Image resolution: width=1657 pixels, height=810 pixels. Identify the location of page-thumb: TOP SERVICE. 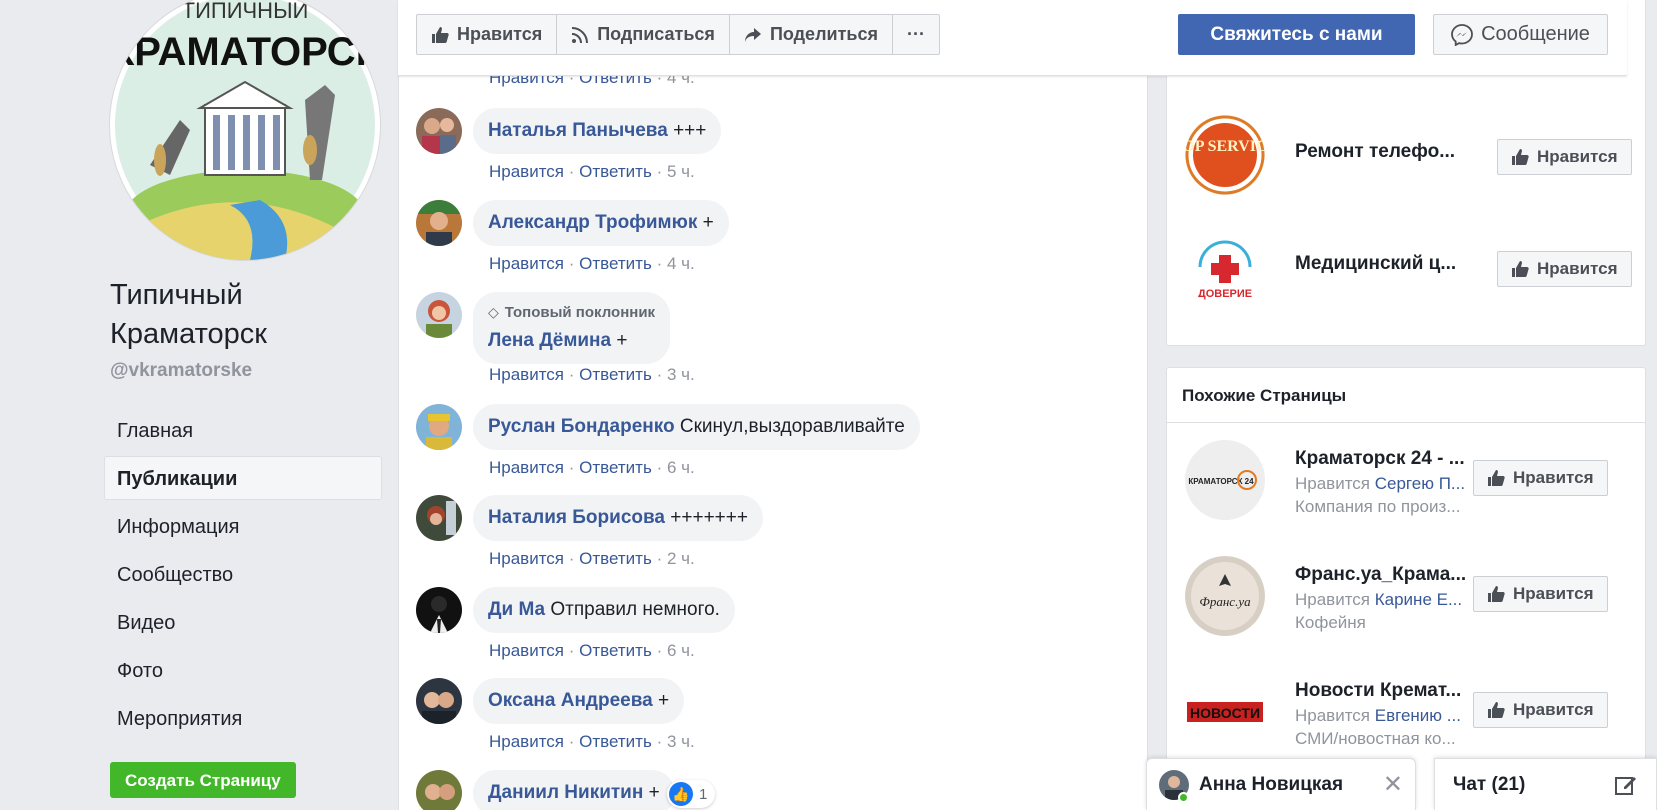
(1225, 155).